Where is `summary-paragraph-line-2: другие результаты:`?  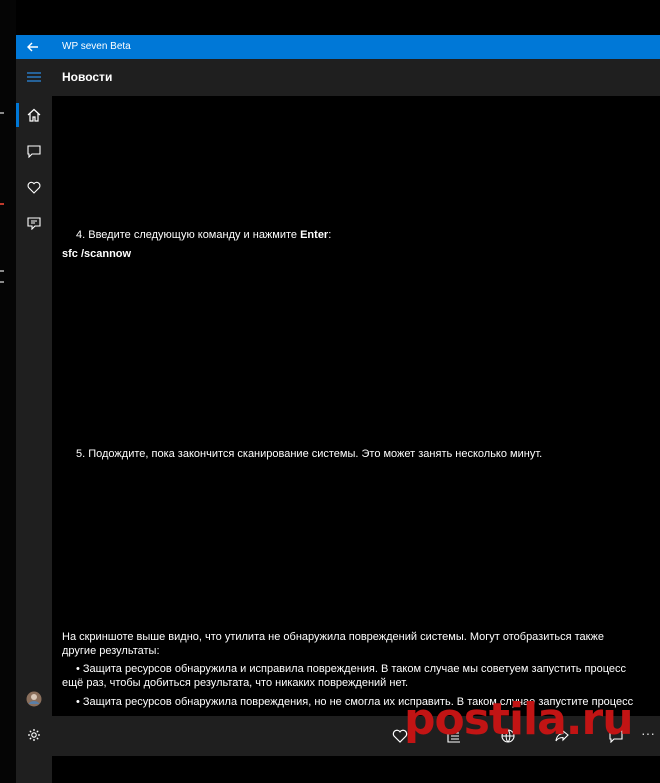
summary-paragraph-line-2: другие результаты: is located at coordinates (111, 651).